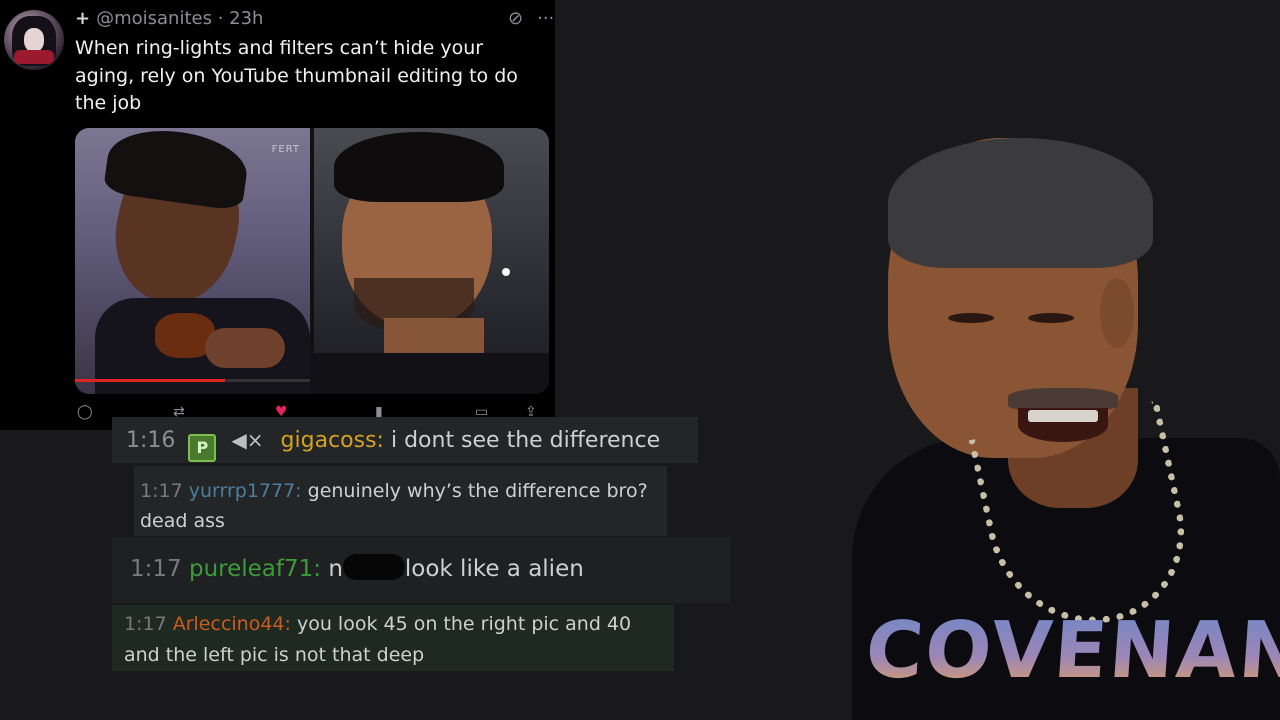 The image size is (1280, 720). I want to click on photo-logo: FERT, so click(285, 149).